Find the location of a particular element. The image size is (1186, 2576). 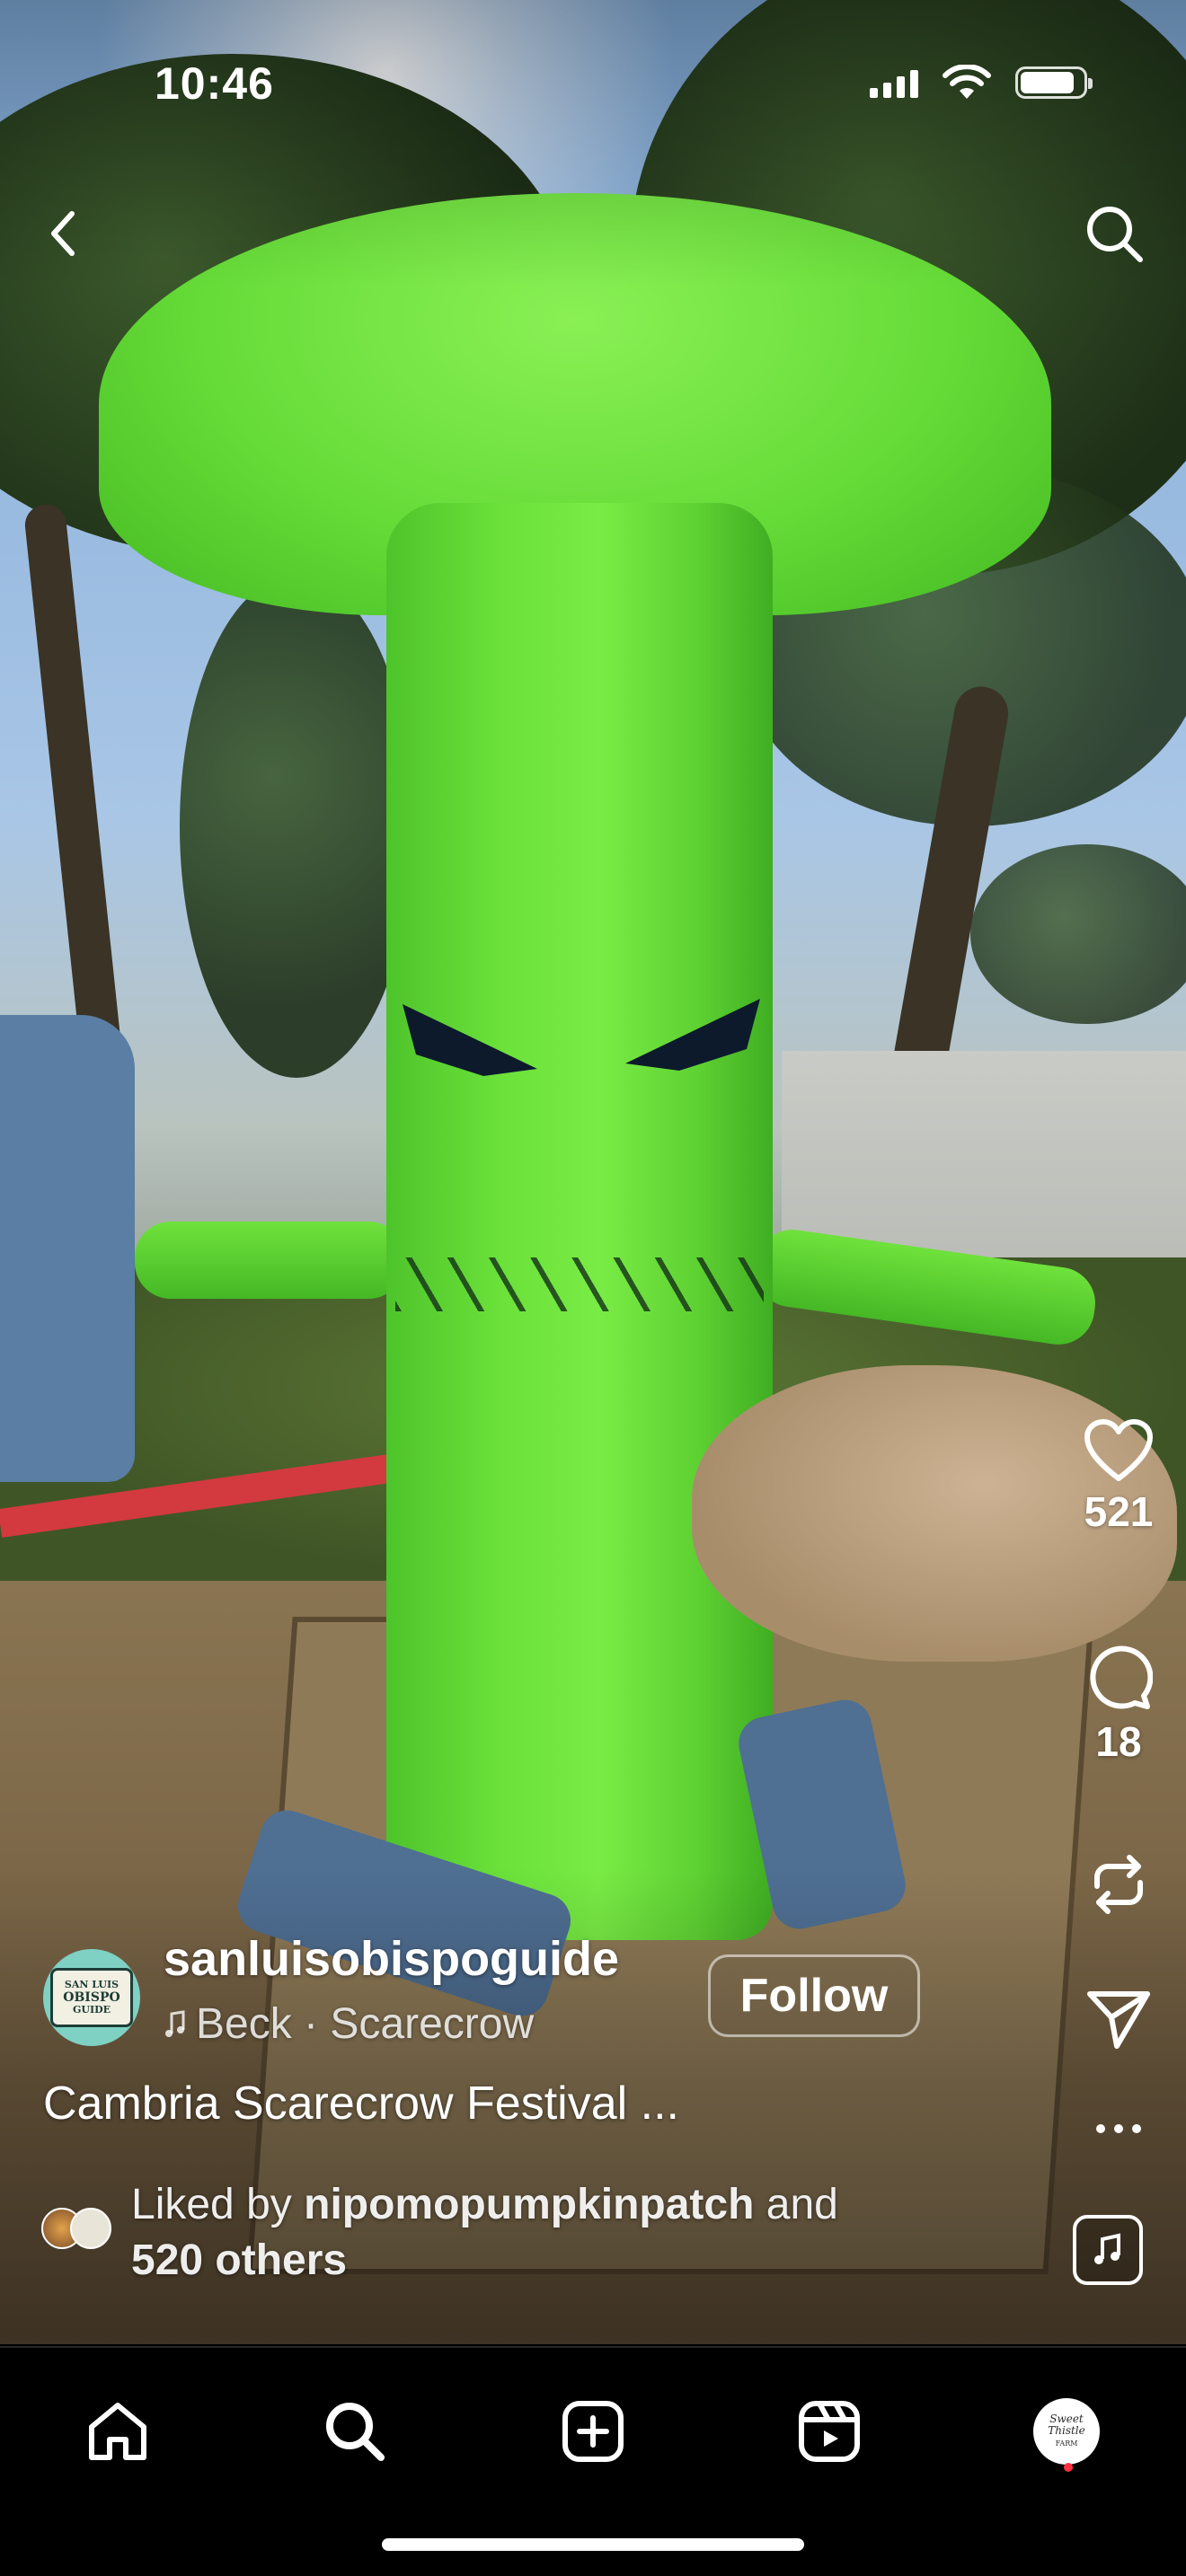

repost-icon is located at coordinates (1118, 1884).